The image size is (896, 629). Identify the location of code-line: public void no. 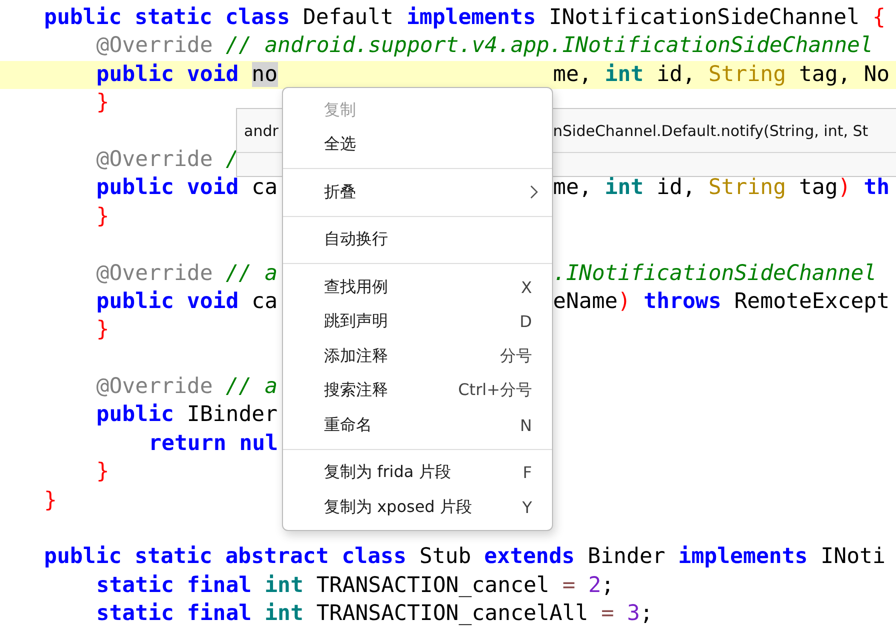
(187, 74).